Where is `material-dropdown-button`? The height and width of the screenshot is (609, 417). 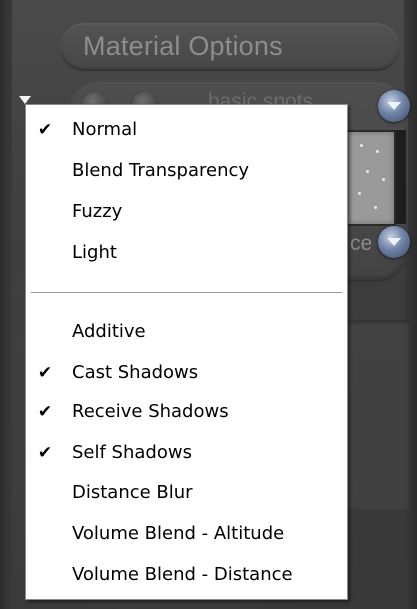
material-dropdown-button is located at coordinates (394, 106).